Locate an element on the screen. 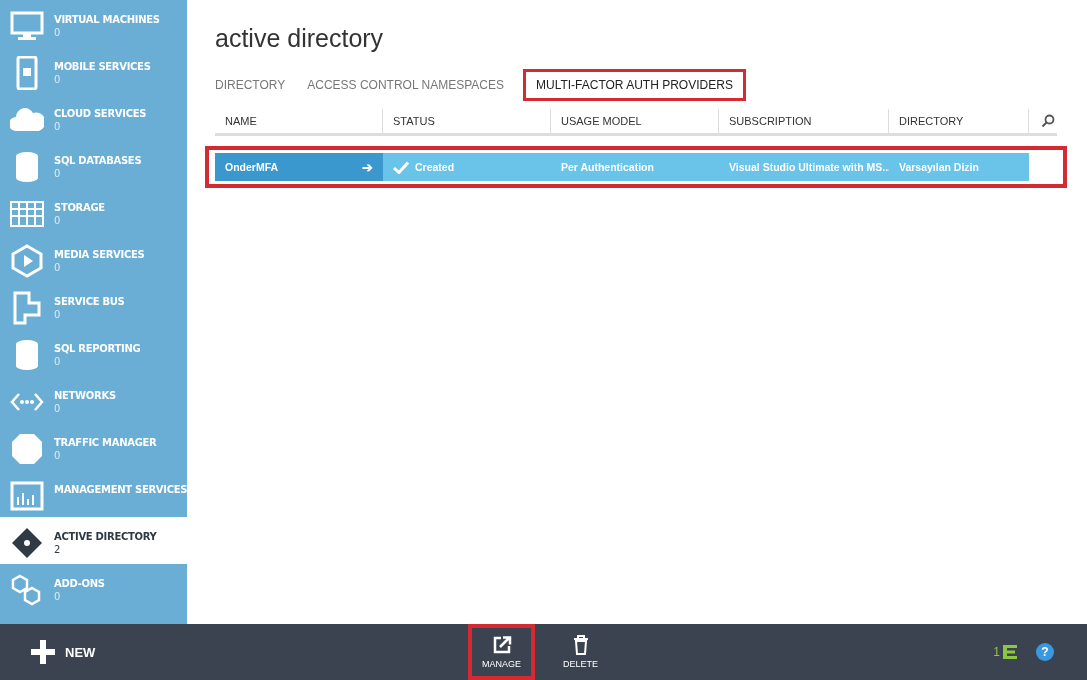  external-link-icon is located at coordinates (501, 645).